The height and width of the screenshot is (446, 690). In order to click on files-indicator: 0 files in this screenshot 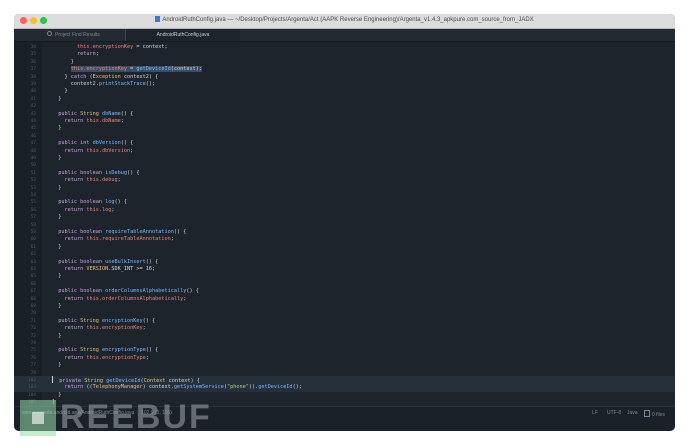, I will do `click(654, 414)`.